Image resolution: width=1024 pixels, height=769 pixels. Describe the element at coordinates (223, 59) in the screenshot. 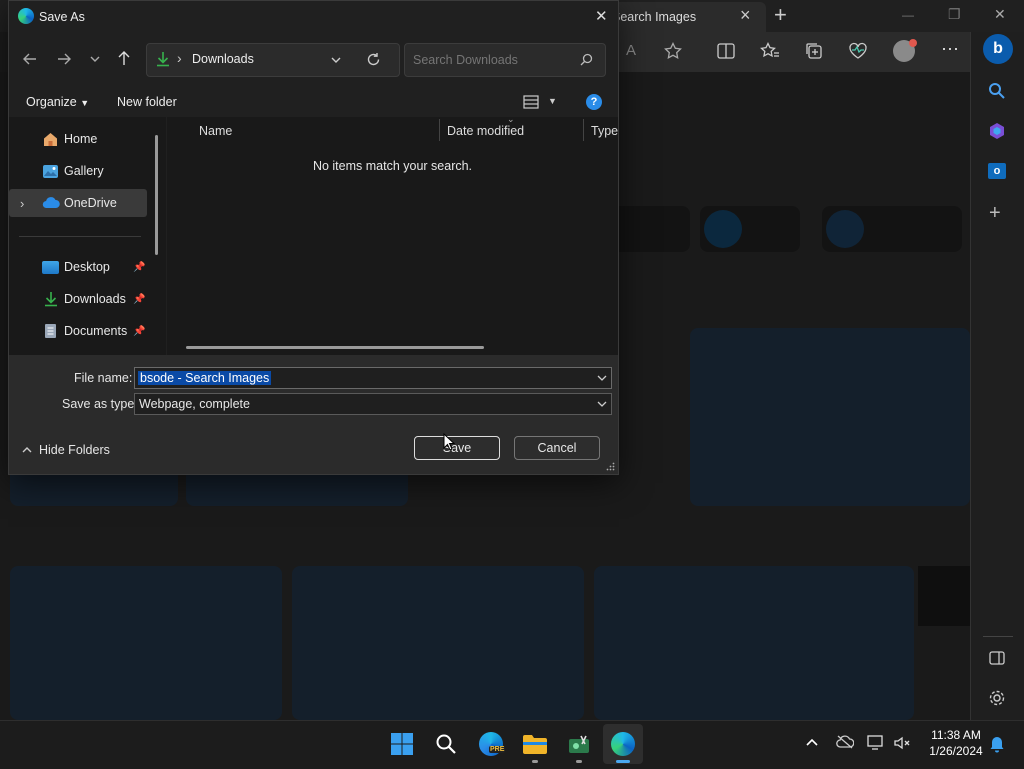

I see `address-location: Downloads` at that location.